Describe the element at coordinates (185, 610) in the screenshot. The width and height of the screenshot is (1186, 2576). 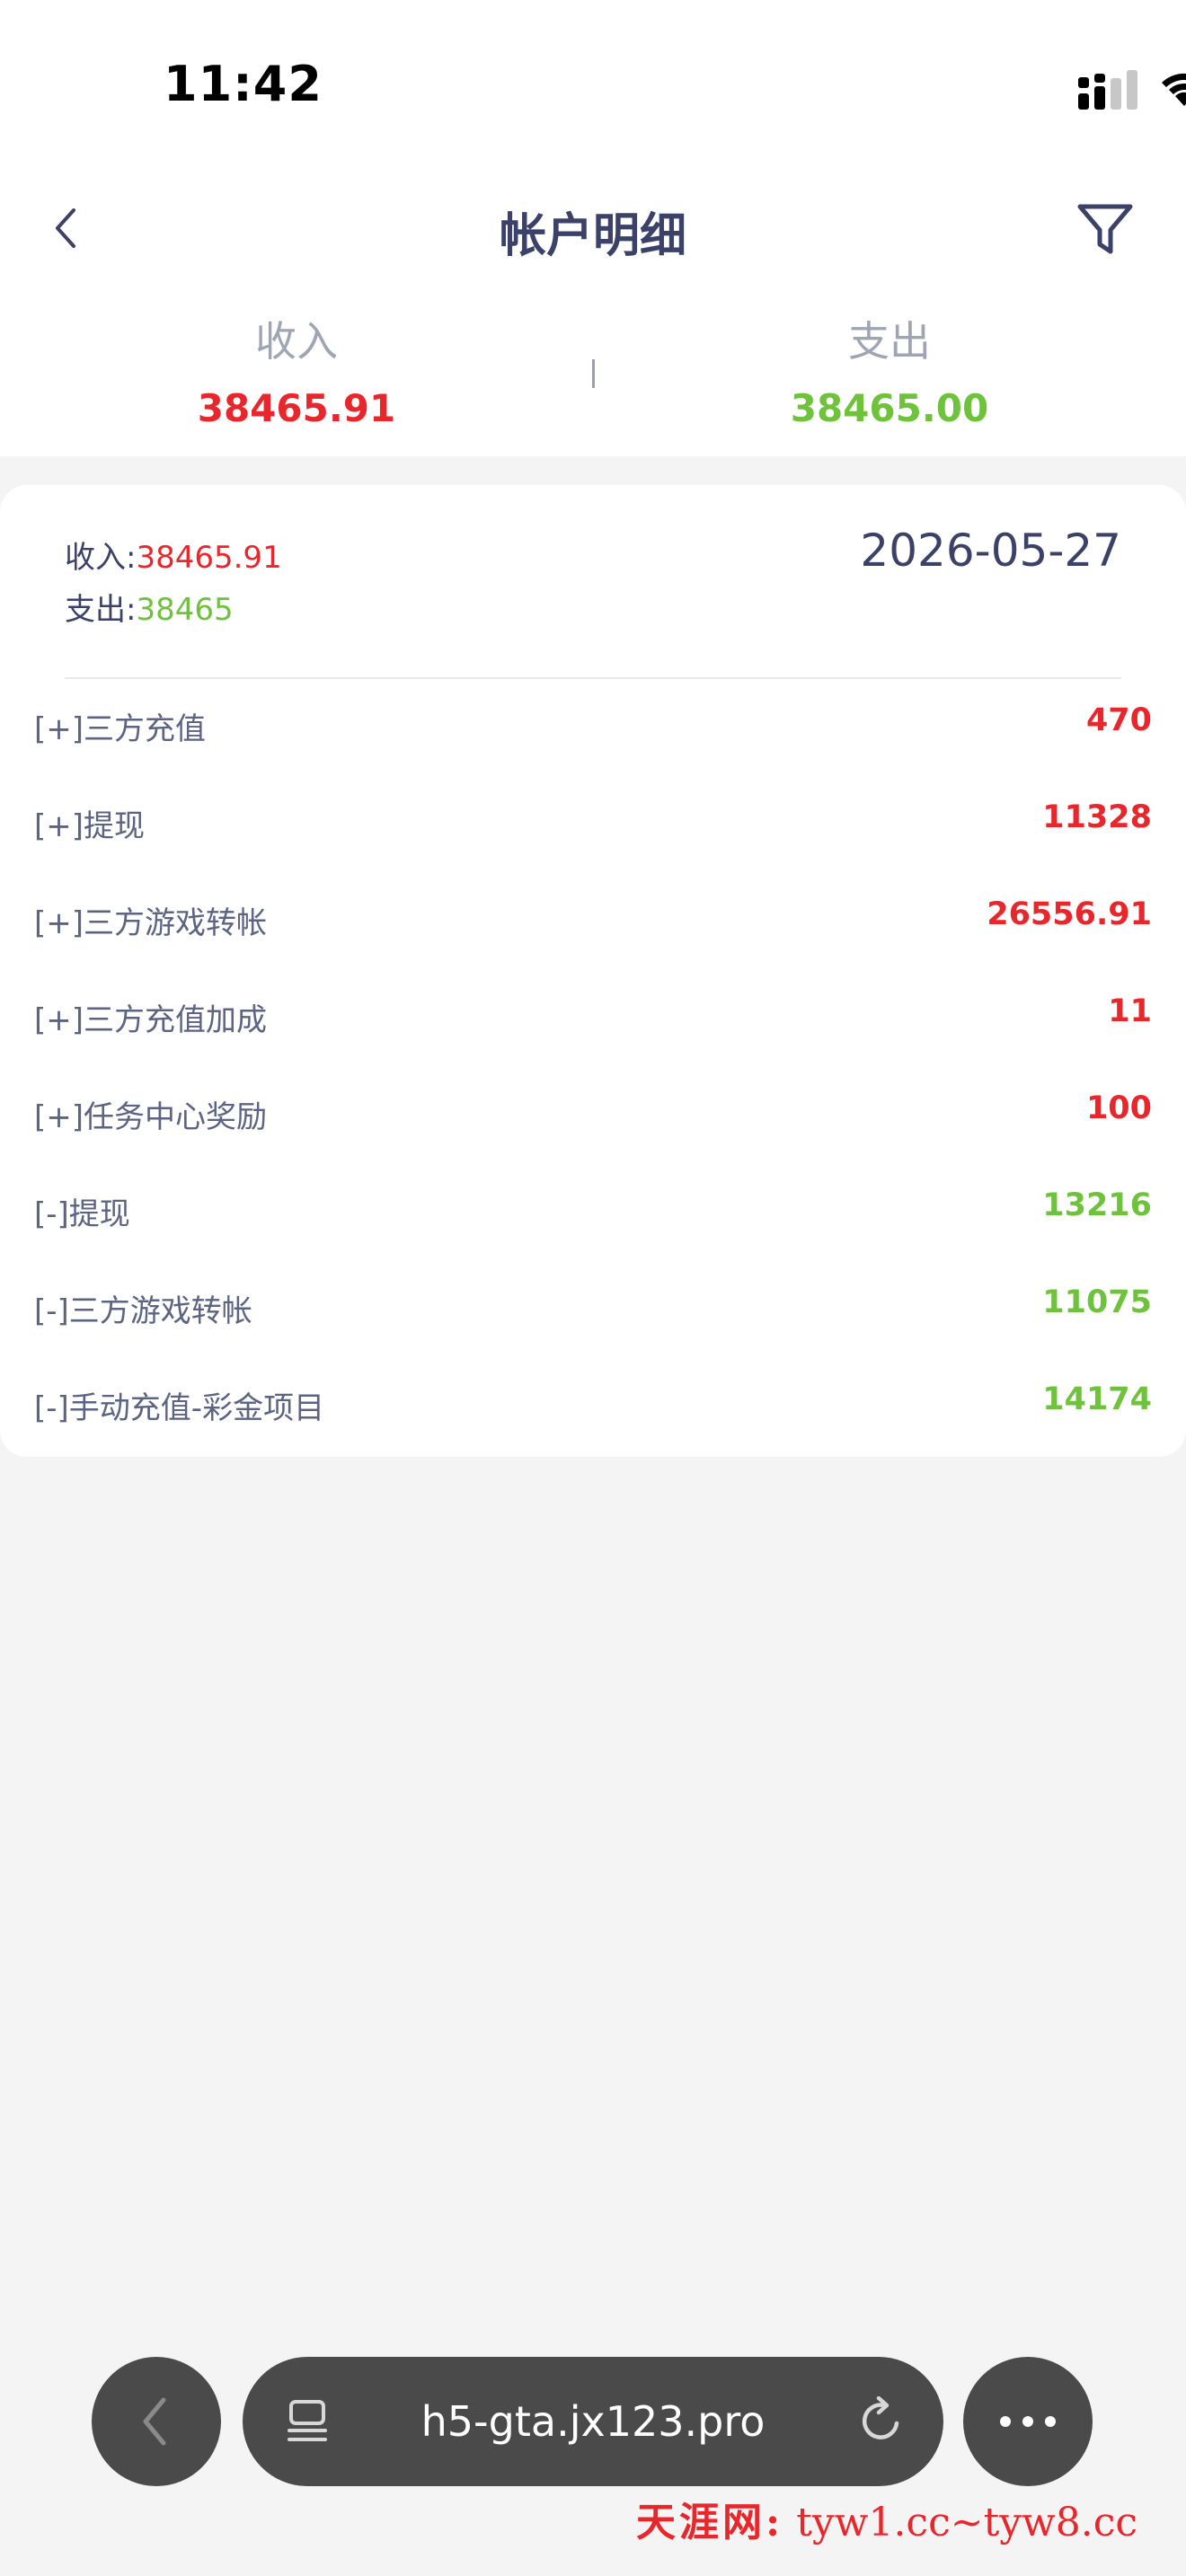
I see `card-expense-value: 38465` at that location.